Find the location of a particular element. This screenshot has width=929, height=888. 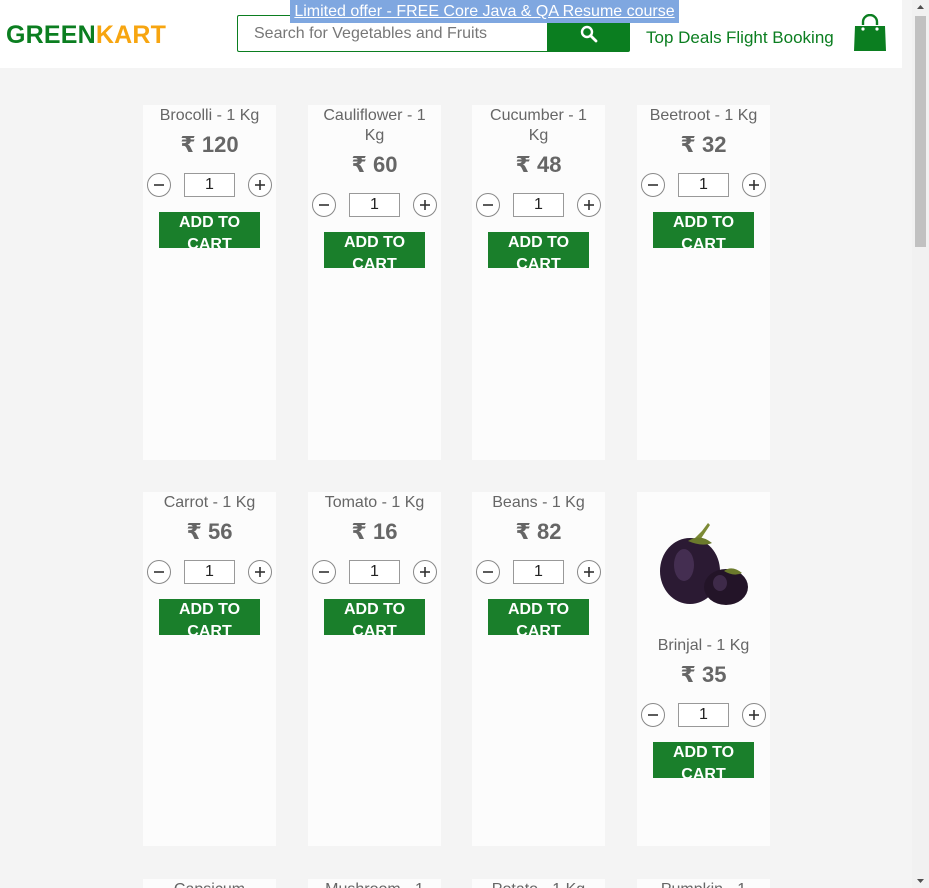

product-name: Beetroot - 1 Kg is located at coordinates (703, 115).